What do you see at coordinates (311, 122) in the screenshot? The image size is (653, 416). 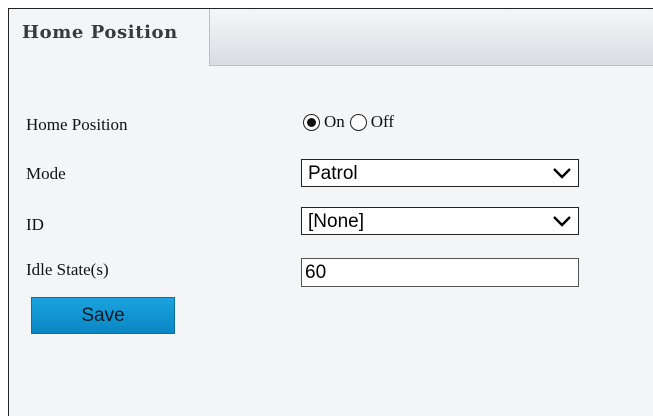 I see `radio-on` at bounding box center [311, 122].